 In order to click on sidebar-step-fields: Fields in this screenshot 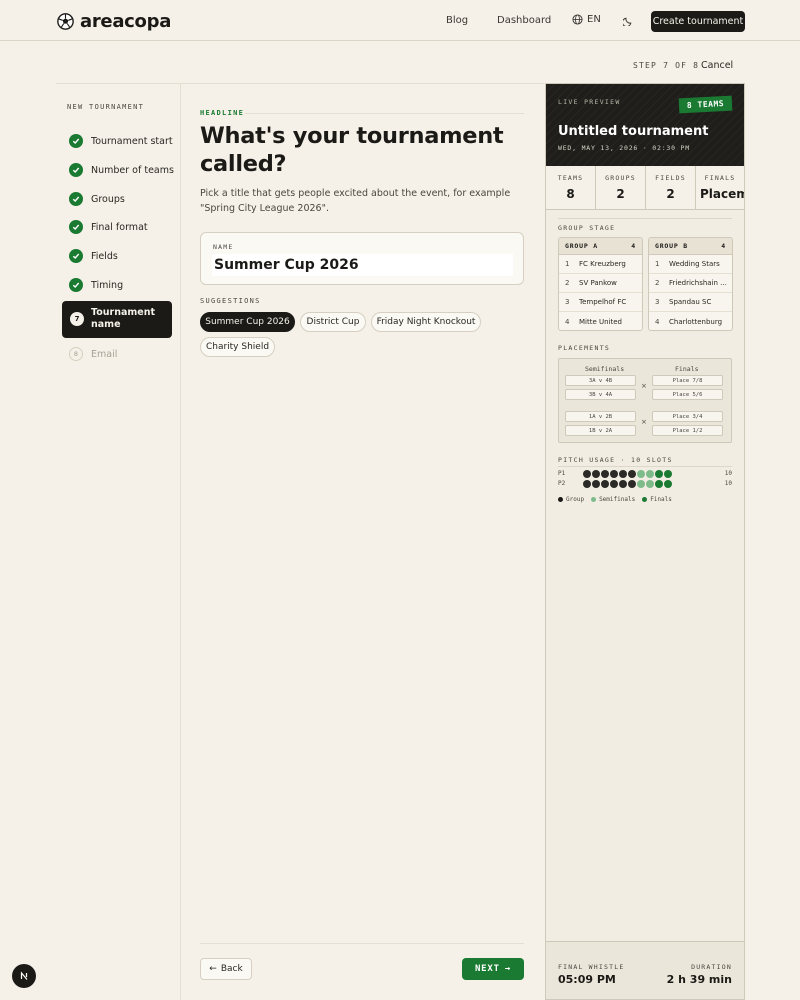, I will do `click(93, 256)`.